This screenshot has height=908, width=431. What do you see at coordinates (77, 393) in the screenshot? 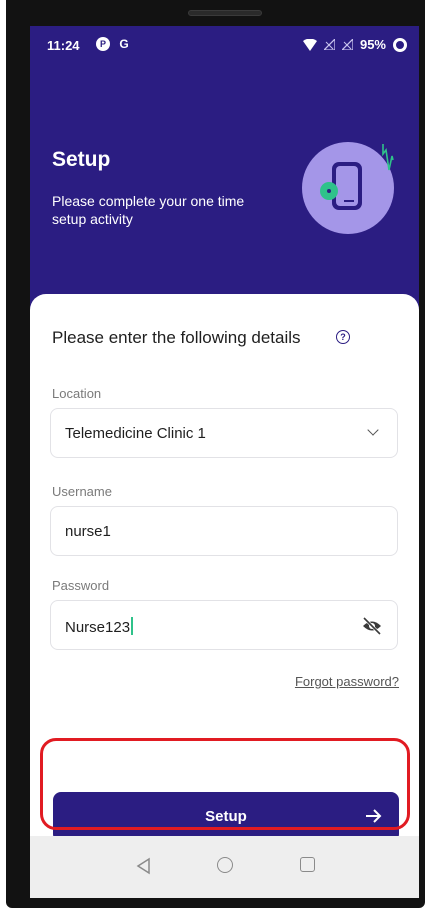
I see `location-label: Location` at bounding box center [77, 393].